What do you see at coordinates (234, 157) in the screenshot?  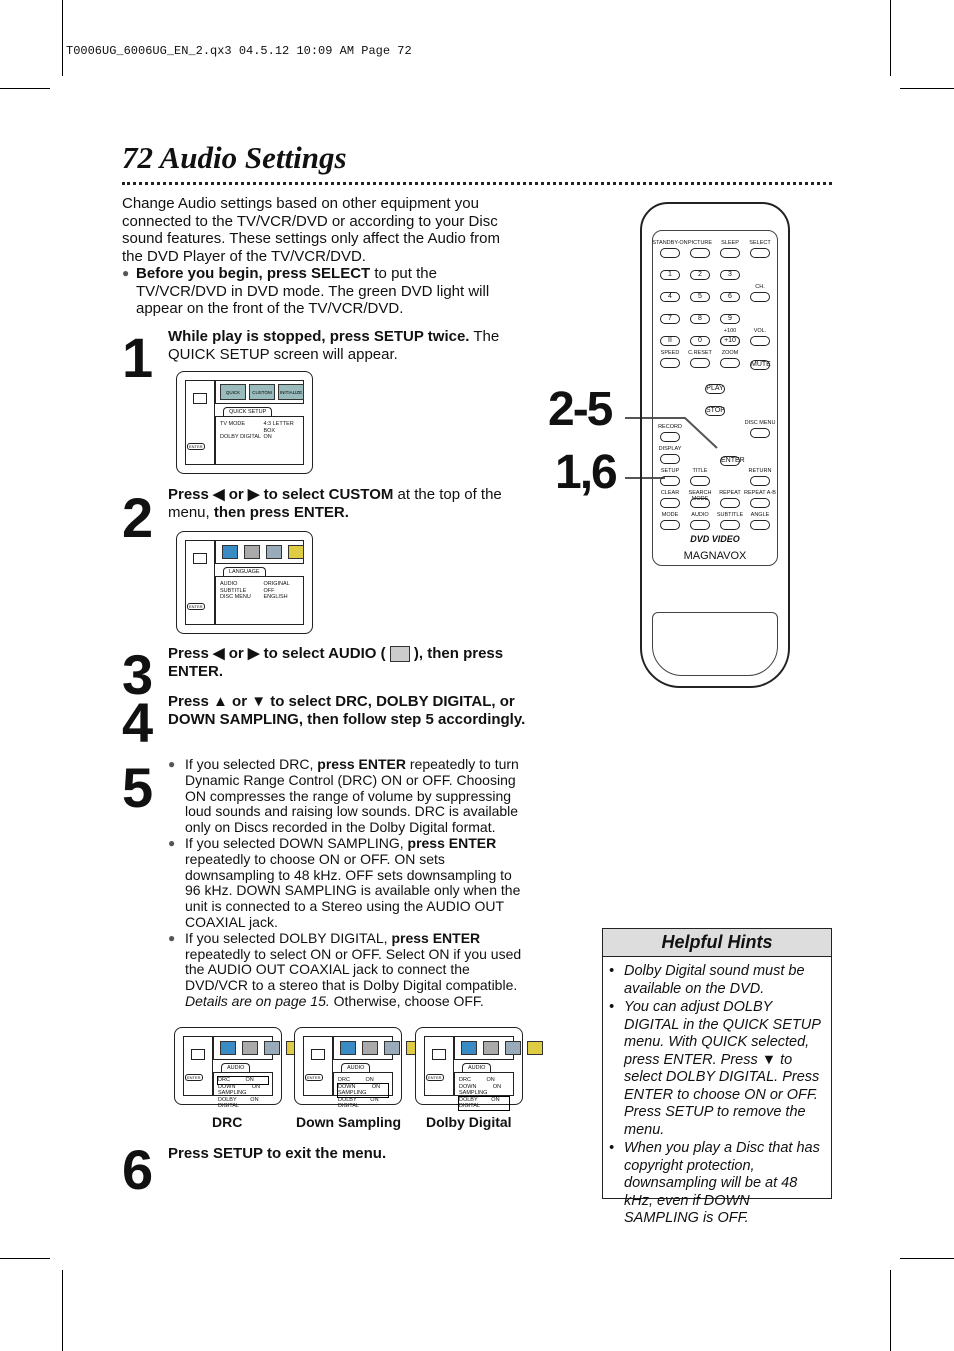 I see `page-title: 72 Audio Settings` at bounding box center [234, 157].